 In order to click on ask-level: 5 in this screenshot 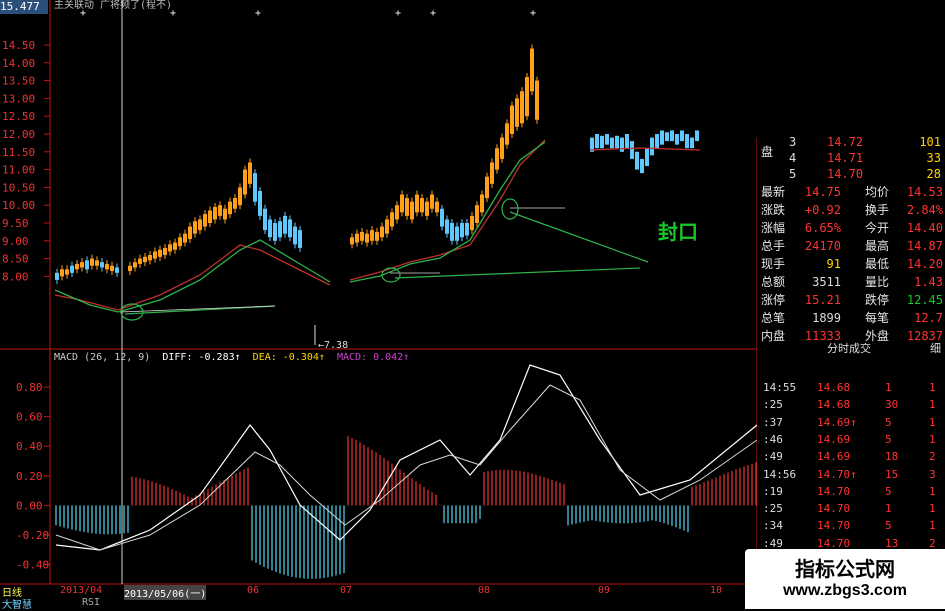, I will do `click(793, 174)`.